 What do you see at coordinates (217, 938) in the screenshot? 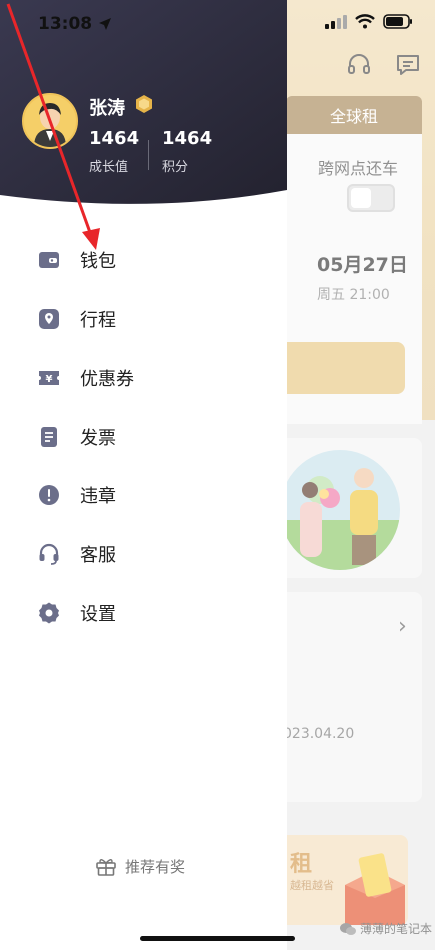
I see `home-indicator` at bounding box center [217, 938].